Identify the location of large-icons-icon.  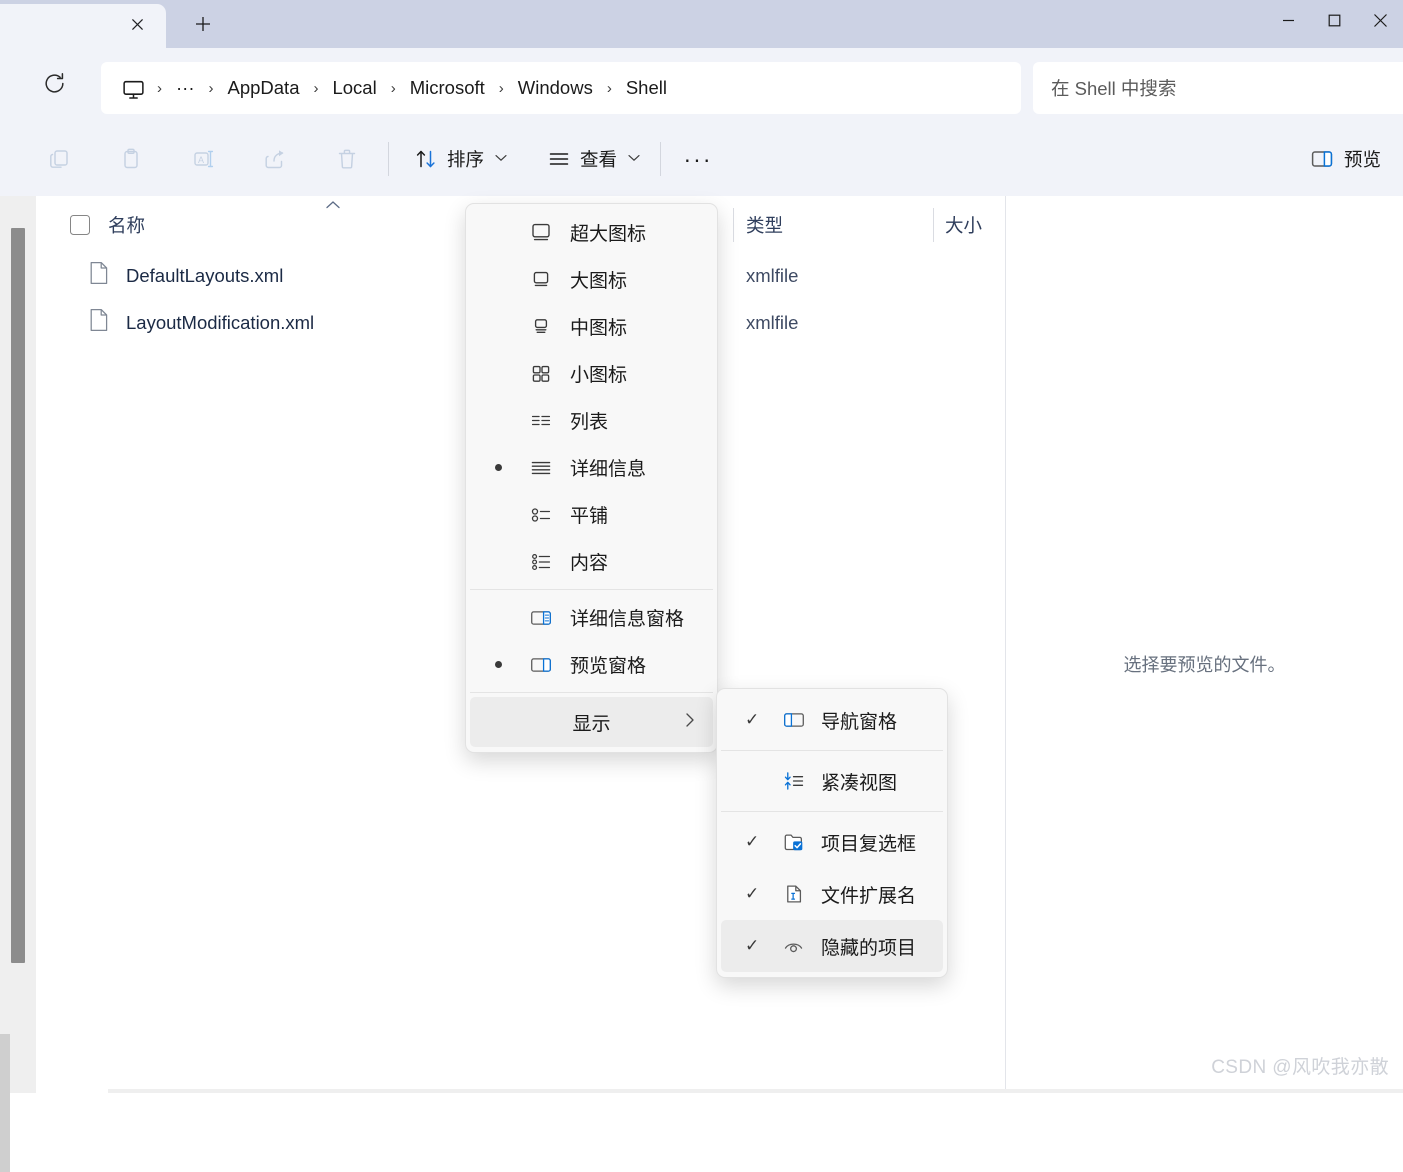
(541, 280).